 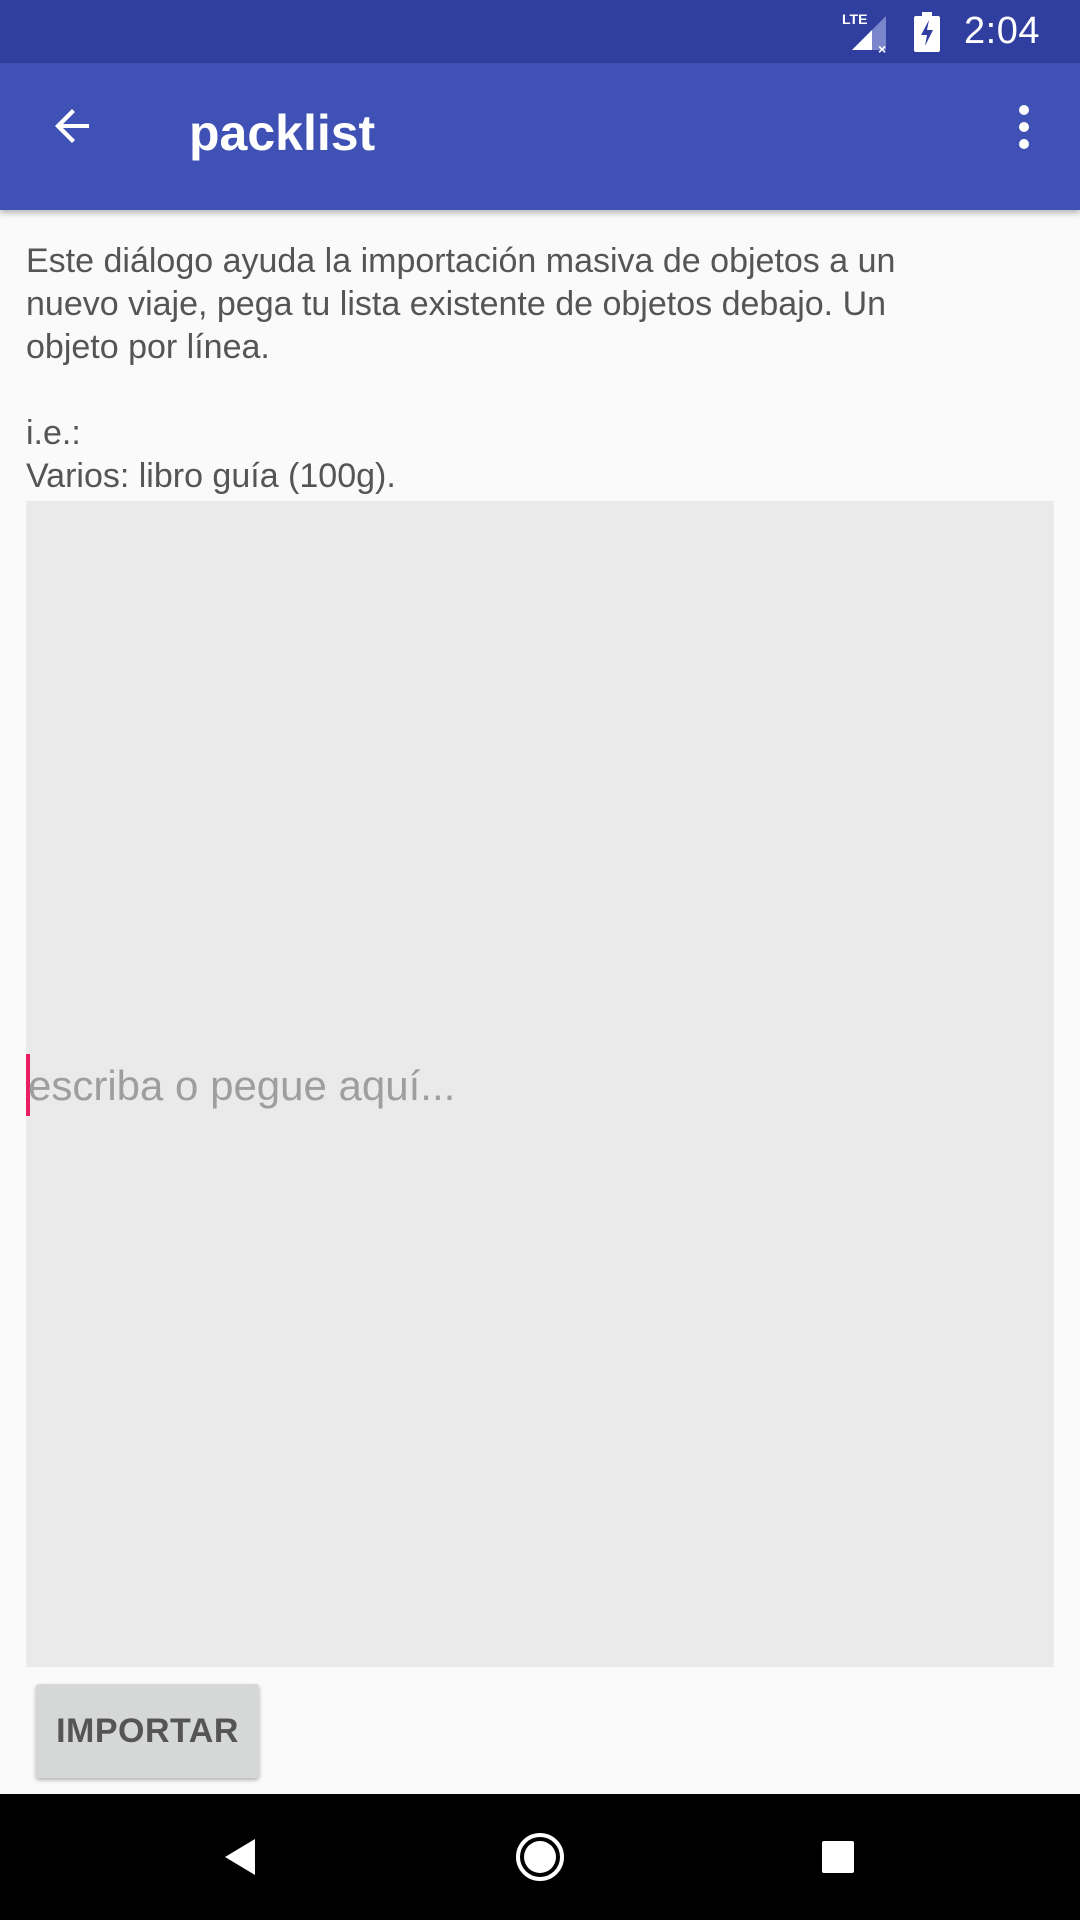 I want to click on import-button: IMPORTAR, so click(x=147, y=1731).